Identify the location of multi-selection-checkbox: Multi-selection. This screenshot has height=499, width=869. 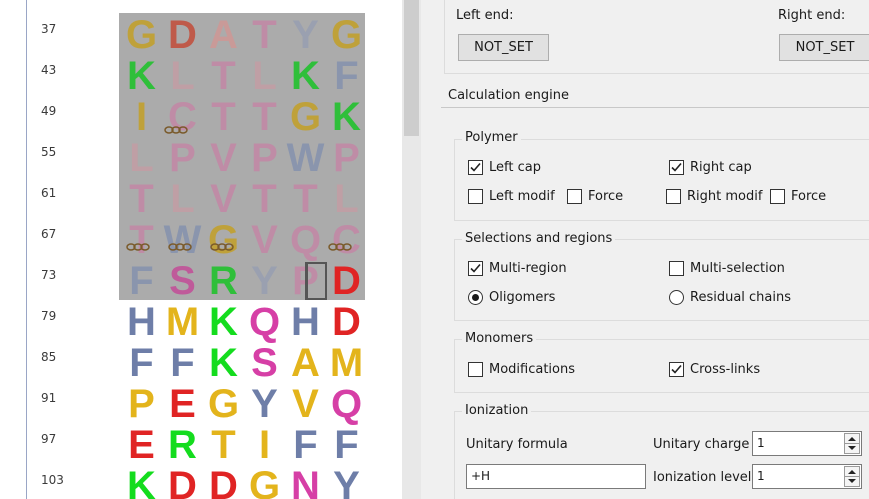
(727, 268).